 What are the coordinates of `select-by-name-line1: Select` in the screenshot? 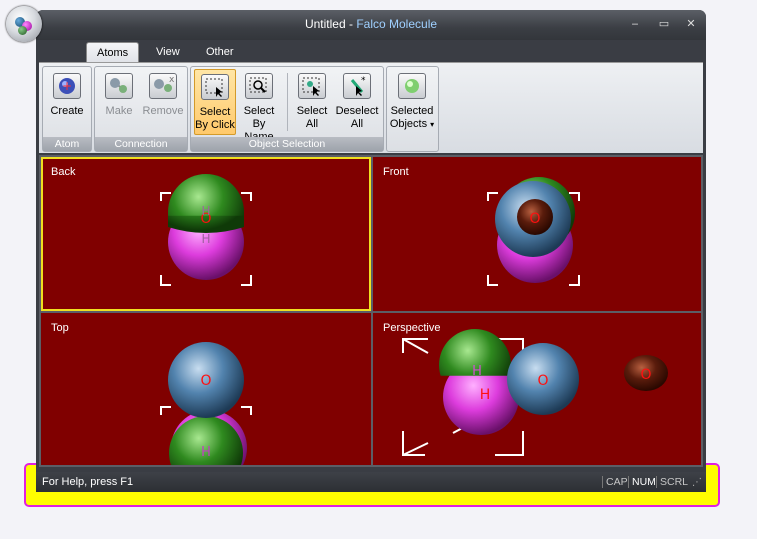 It's located at (259, 111).